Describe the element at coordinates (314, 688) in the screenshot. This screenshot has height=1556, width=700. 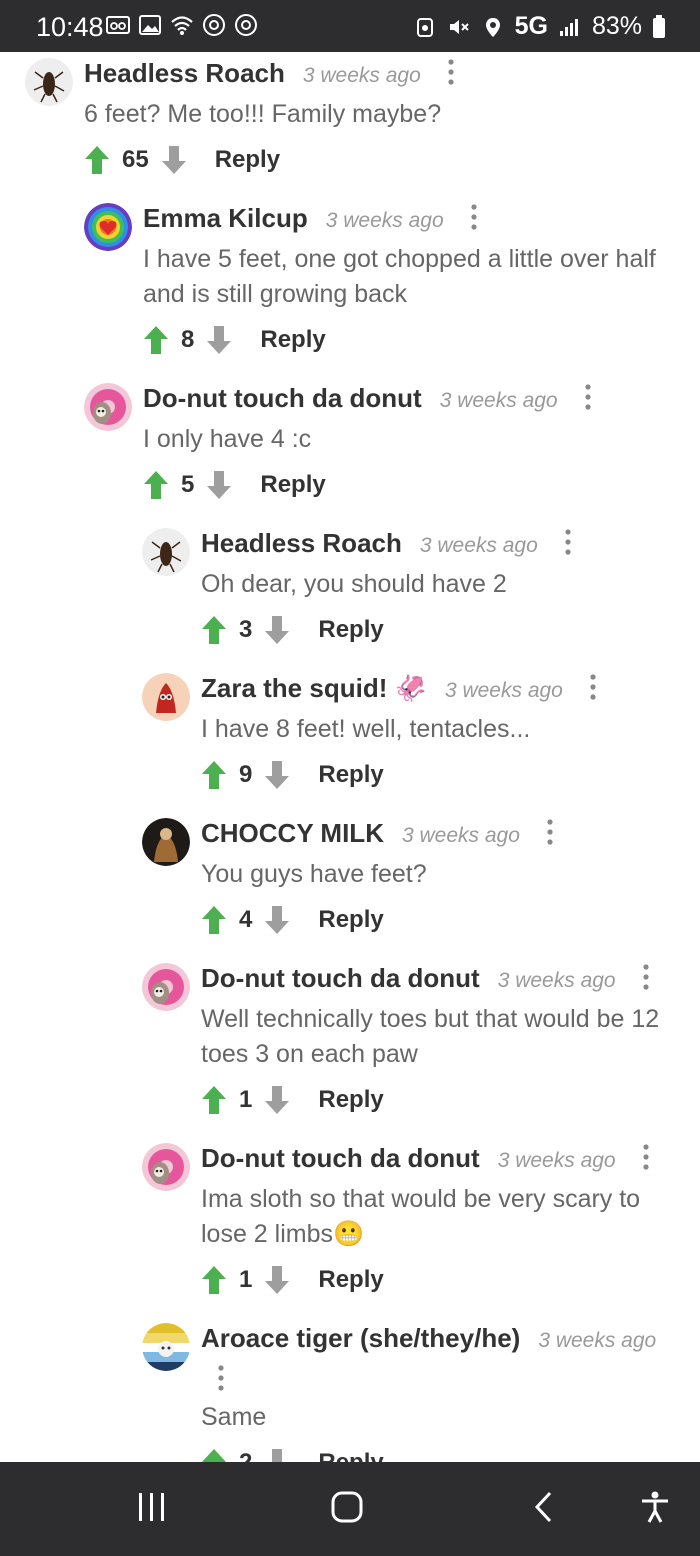
I see `comment-author: Zara the squid! 🦑` at that location.